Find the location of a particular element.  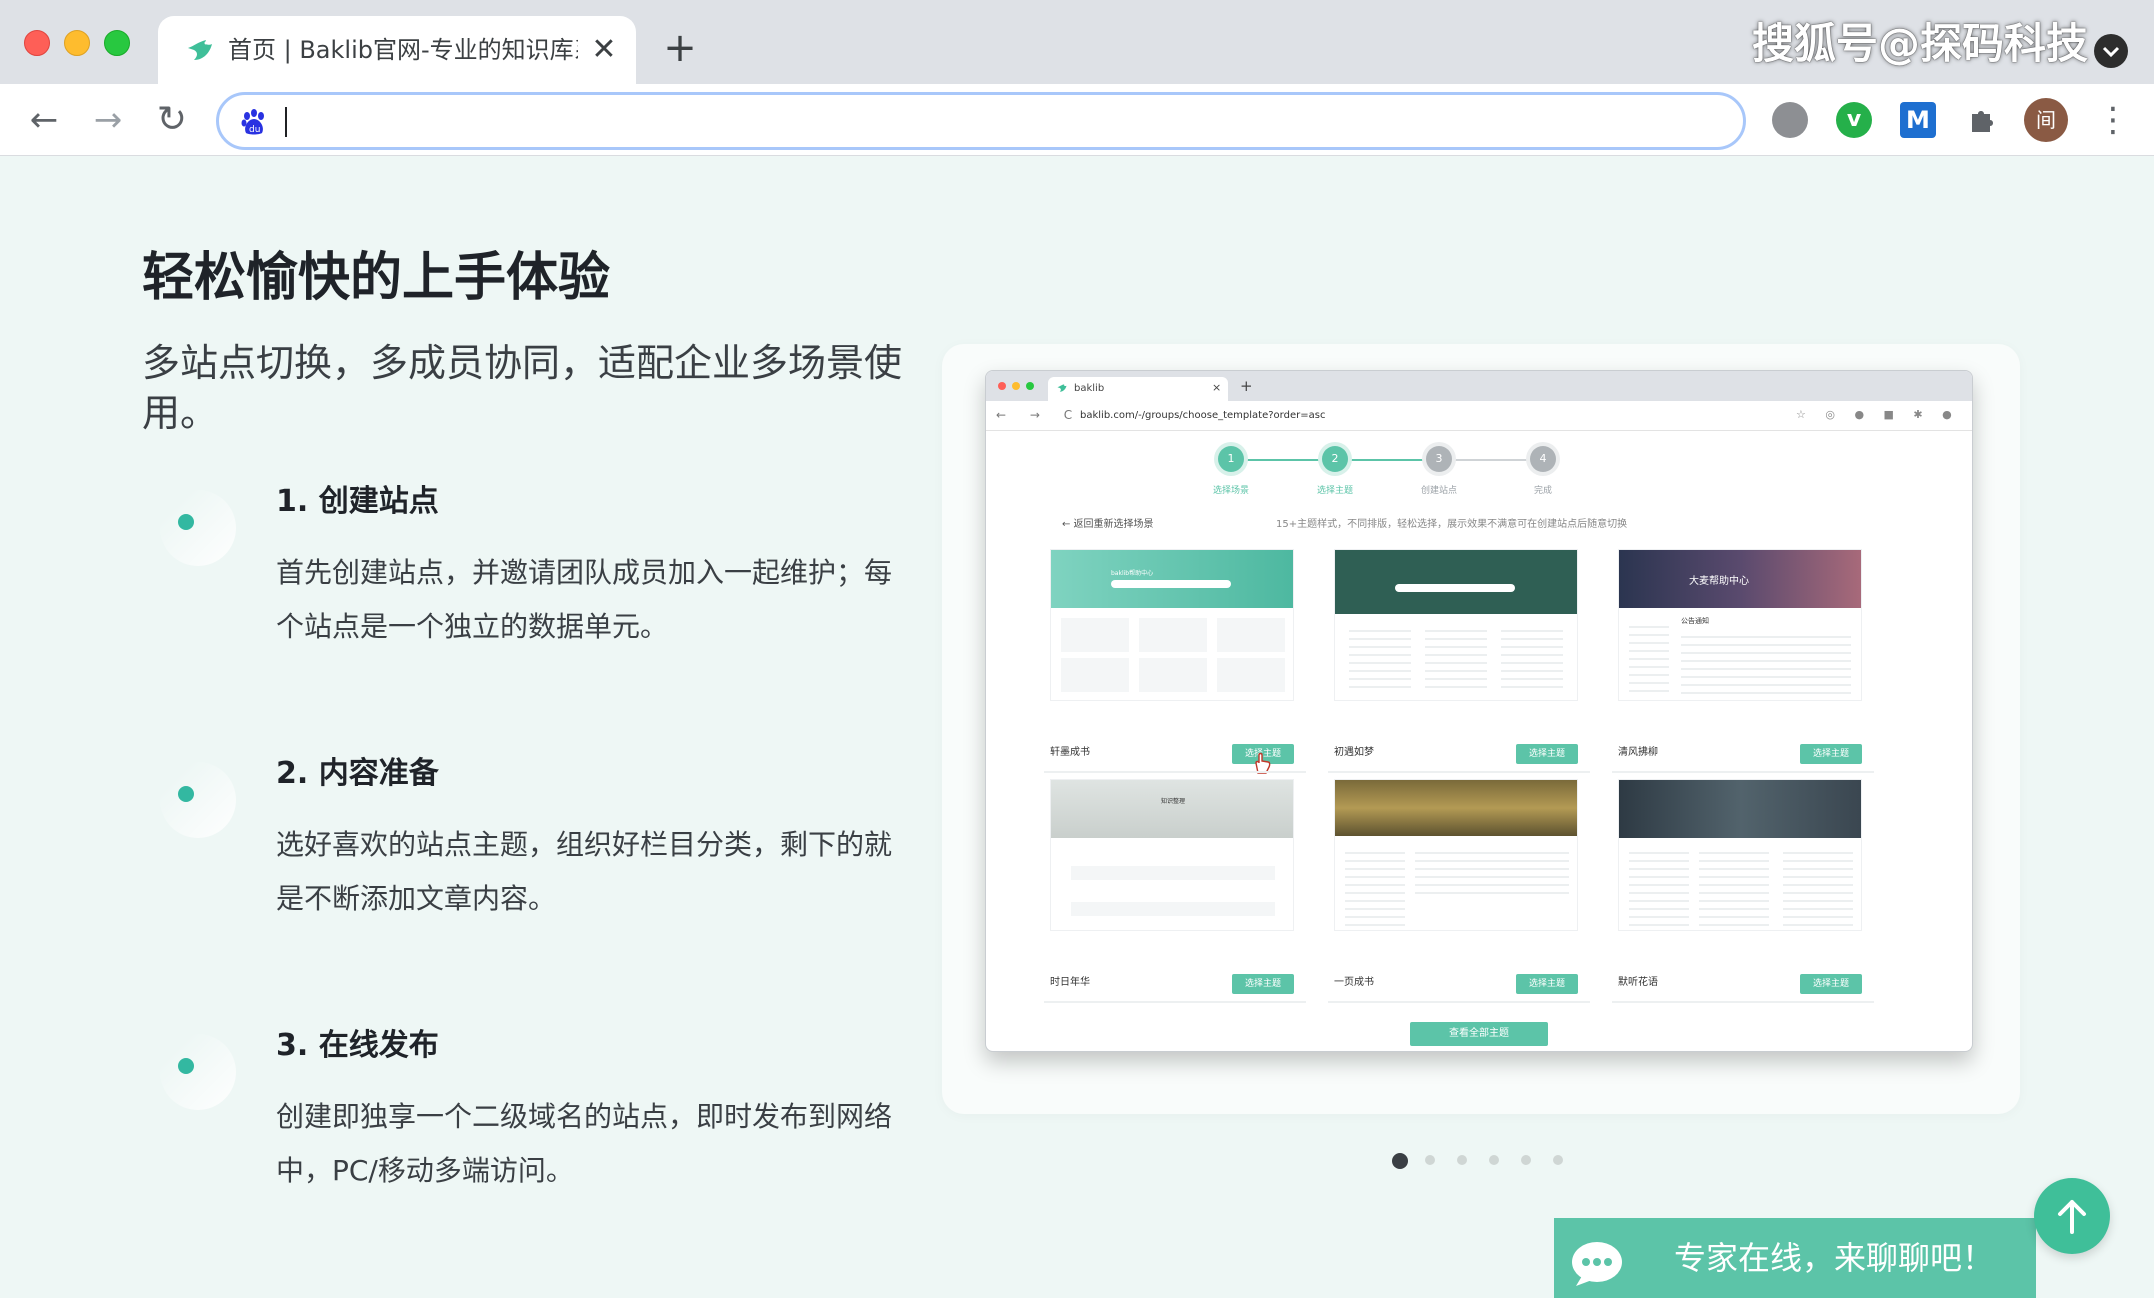

screenshot-tab-close-icon: × is located at coordinates (1217, 387).